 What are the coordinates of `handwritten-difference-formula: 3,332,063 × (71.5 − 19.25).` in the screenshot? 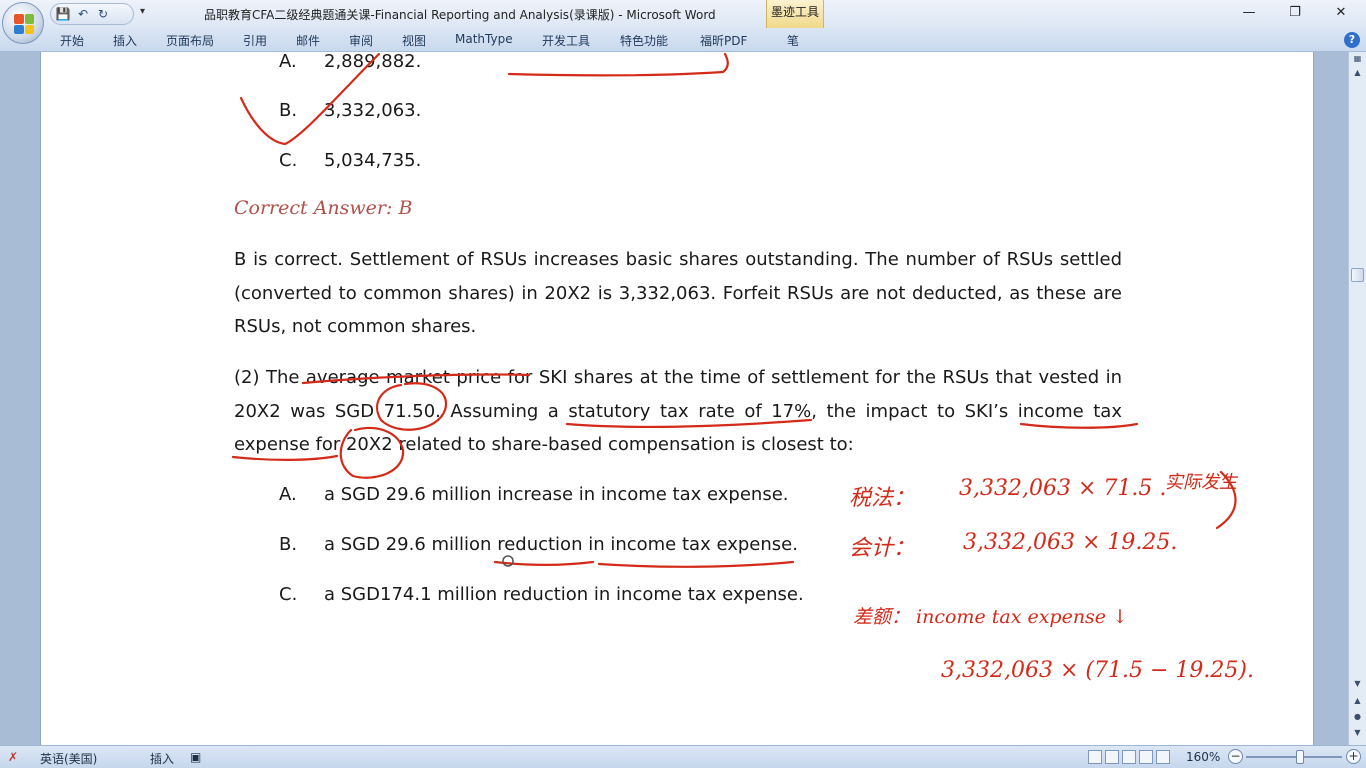 It's located at (1097, 670).